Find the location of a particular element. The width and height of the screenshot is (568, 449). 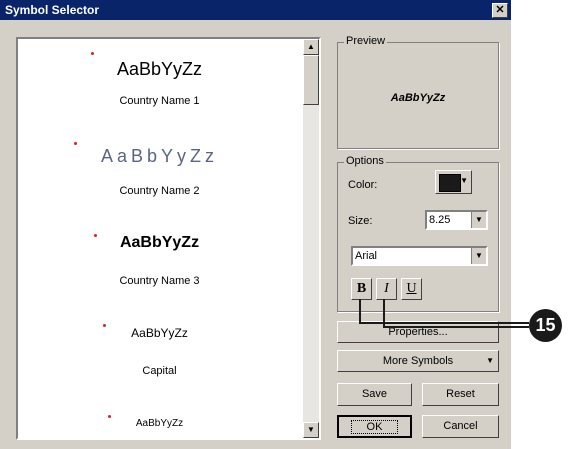

preview-group: Preview AaBbYyZz is located at coordinates (418, 92).